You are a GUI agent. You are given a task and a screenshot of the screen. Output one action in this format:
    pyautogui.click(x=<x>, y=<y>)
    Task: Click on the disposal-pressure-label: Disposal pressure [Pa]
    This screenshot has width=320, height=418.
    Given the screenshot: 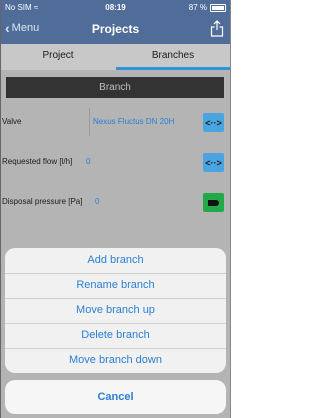 What is the action you would take?
    pyautogui.click(x=42, y=201)
    